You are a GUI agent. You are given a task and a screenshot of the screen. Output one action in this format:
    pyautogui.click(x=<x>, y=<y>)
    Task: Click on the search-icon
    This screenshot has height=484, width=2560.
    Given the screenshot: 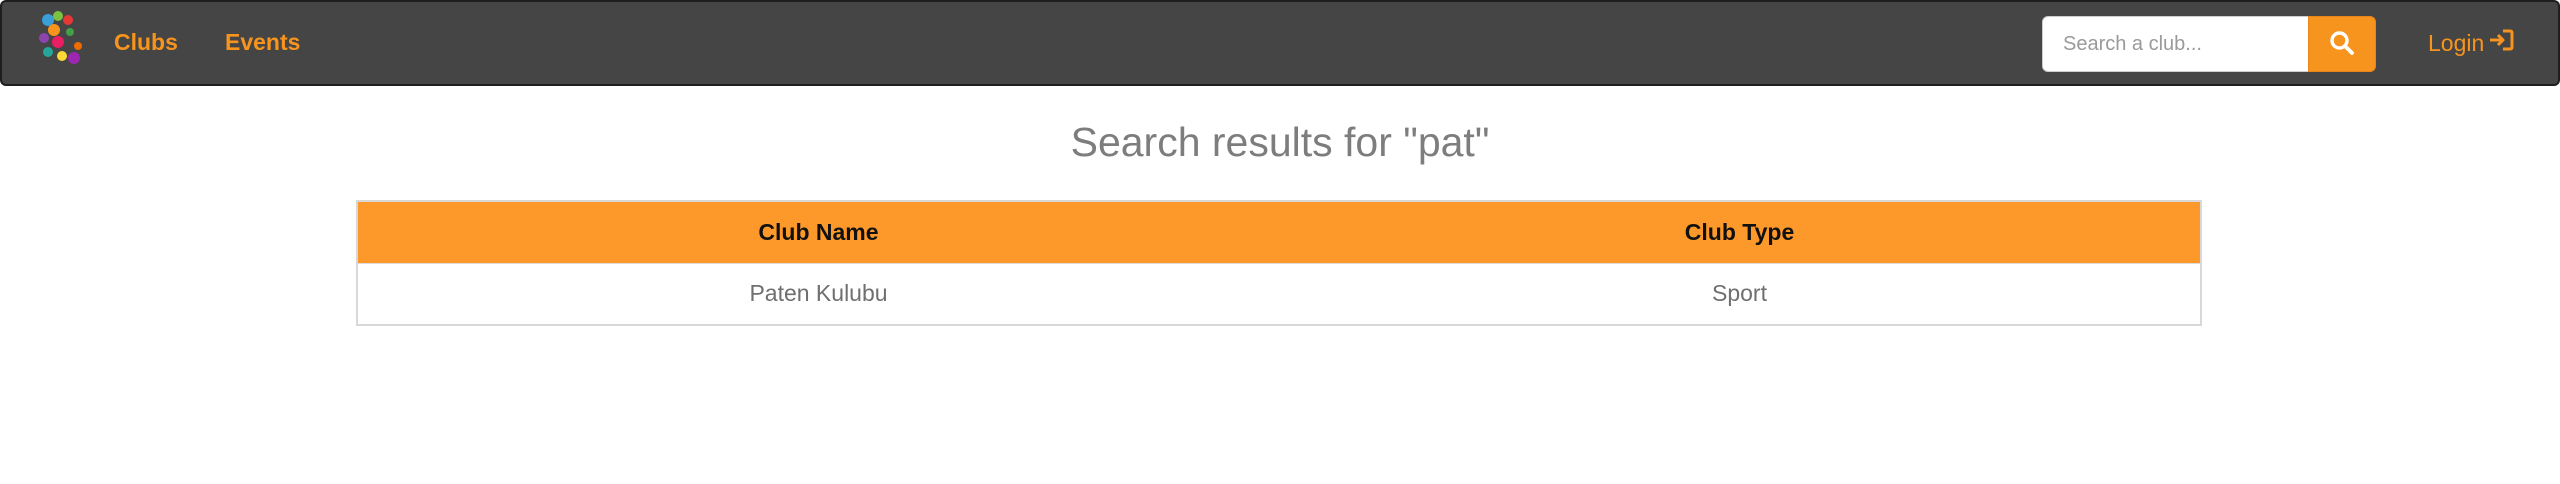 What is the action you would take?
    pyautogui.click(x=2342, y=44)
    